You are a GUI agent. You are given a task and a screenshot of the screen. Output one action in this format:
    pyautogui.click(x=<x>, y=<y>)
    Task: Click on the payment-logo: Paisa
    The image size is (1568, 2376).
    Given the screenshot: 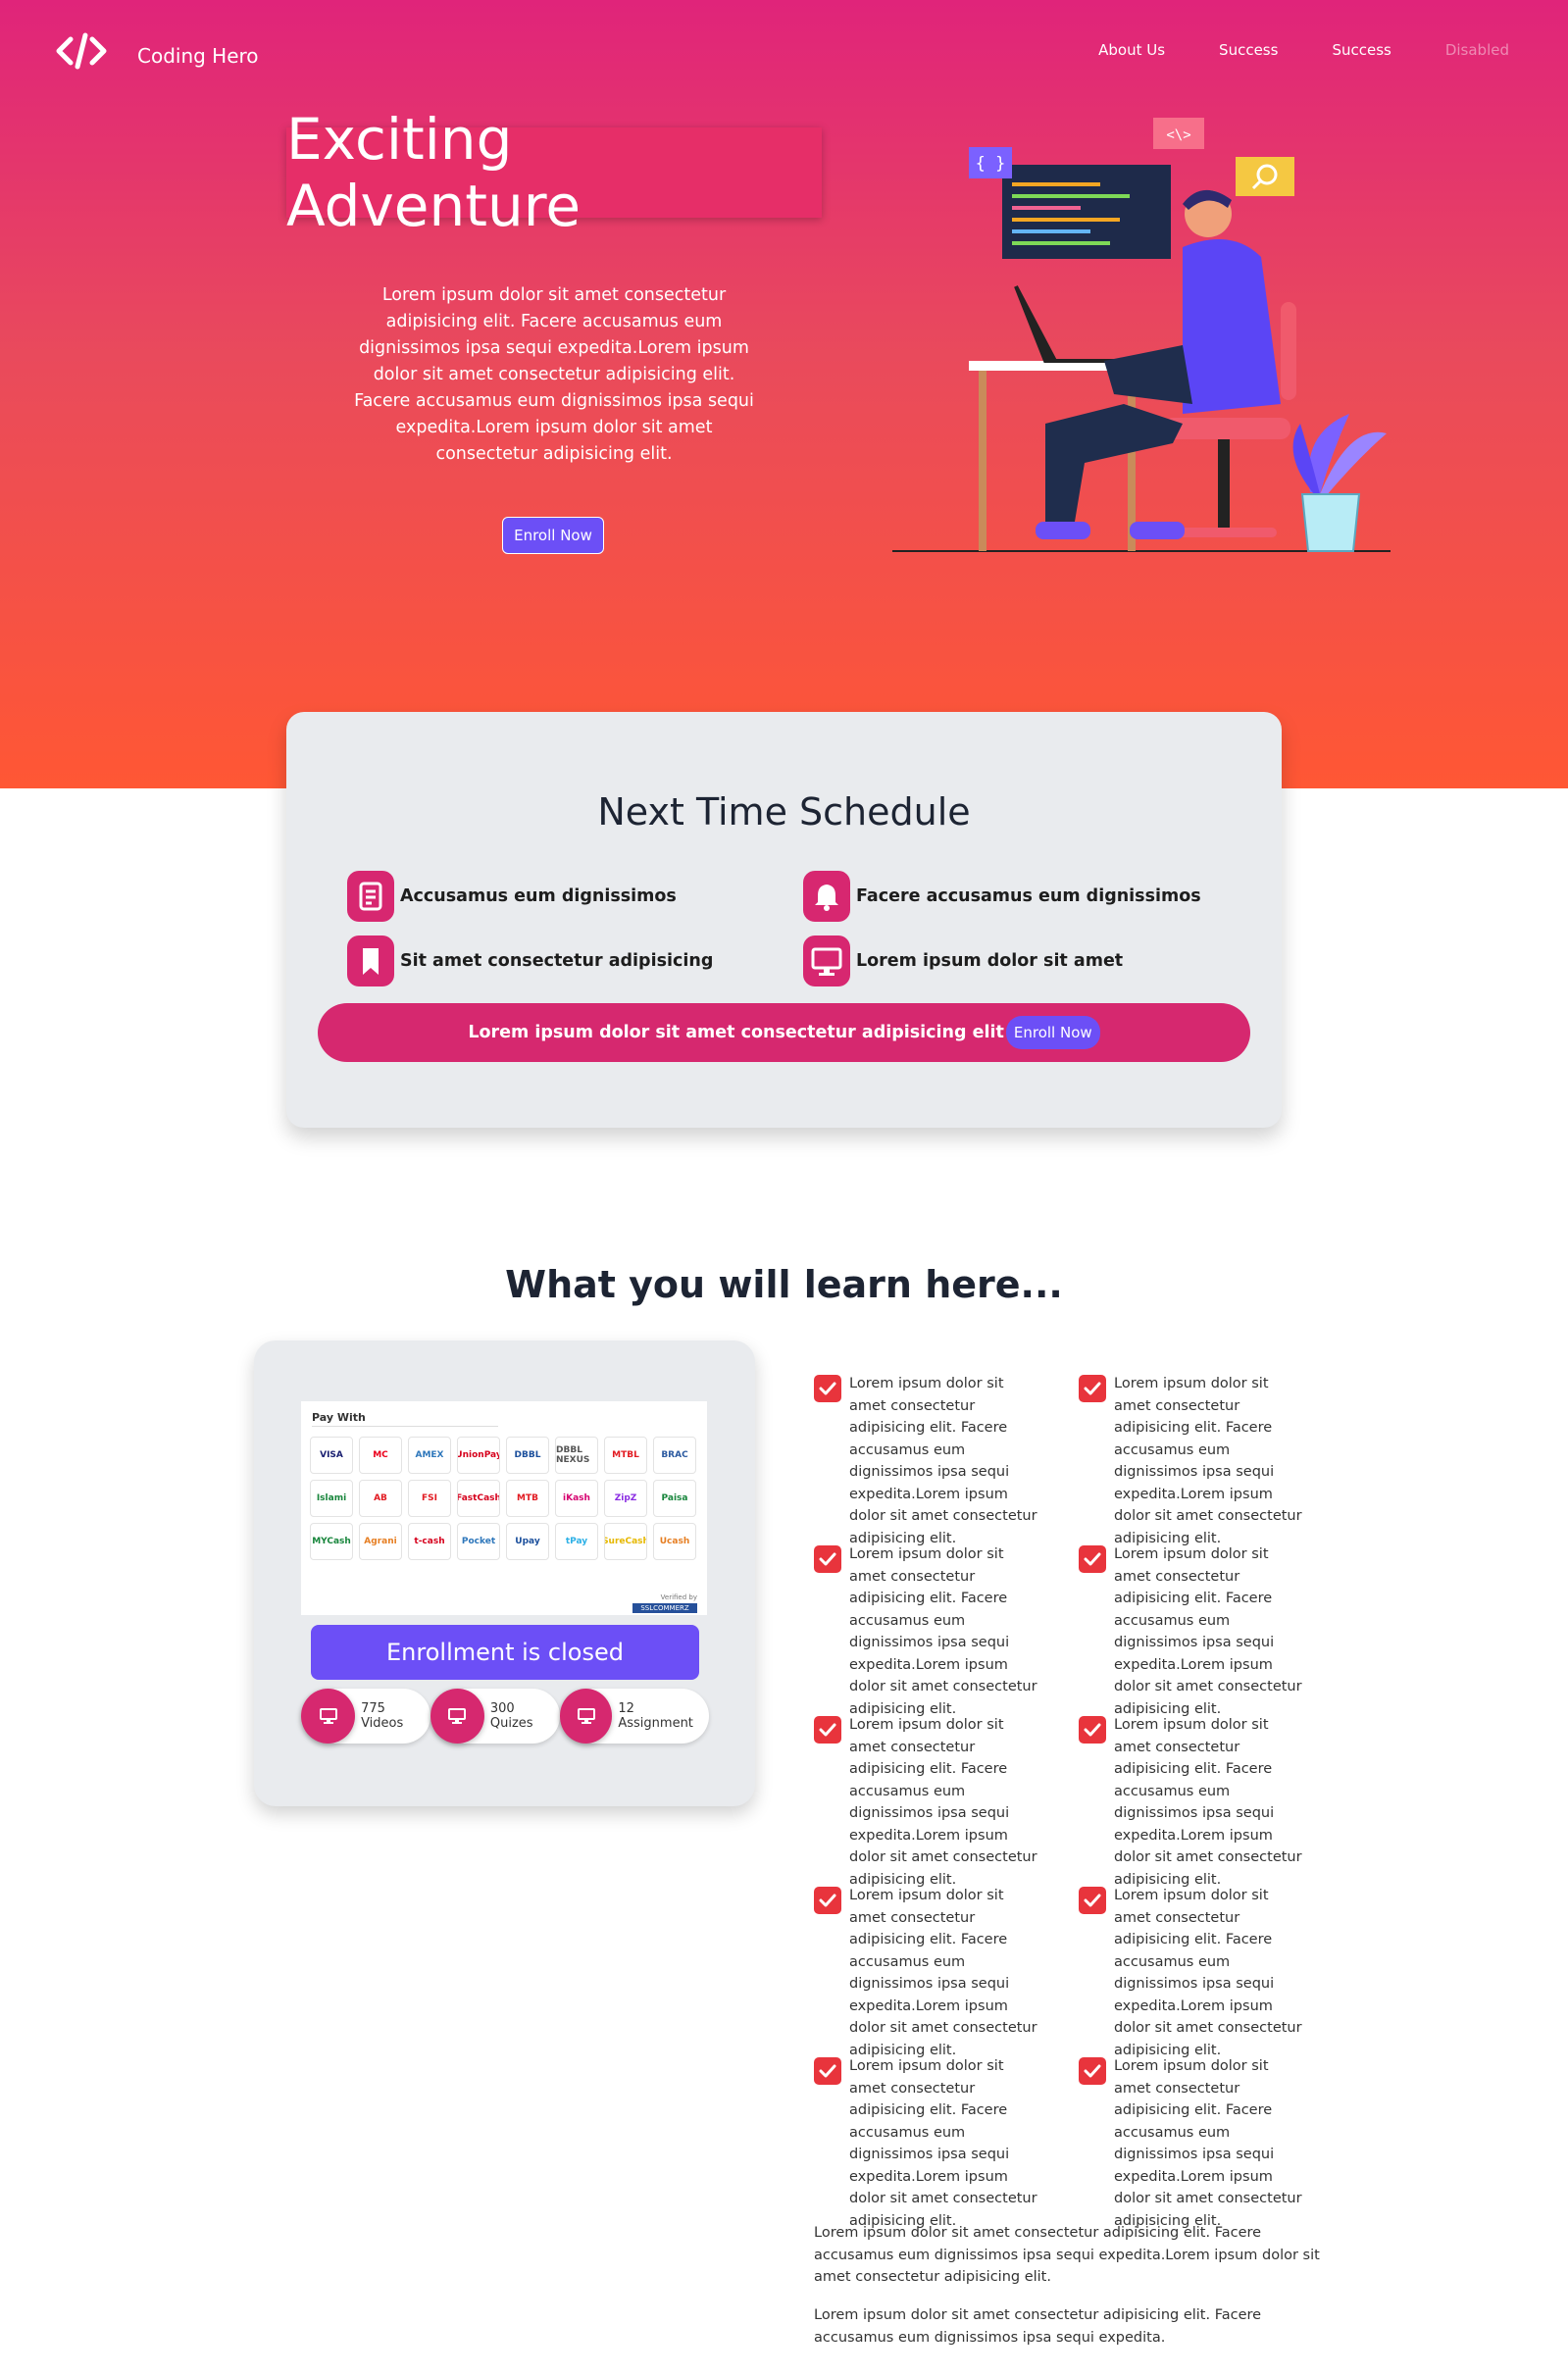 What is the action you would take?
    pyautogui.click(x=674, y=1498)
    